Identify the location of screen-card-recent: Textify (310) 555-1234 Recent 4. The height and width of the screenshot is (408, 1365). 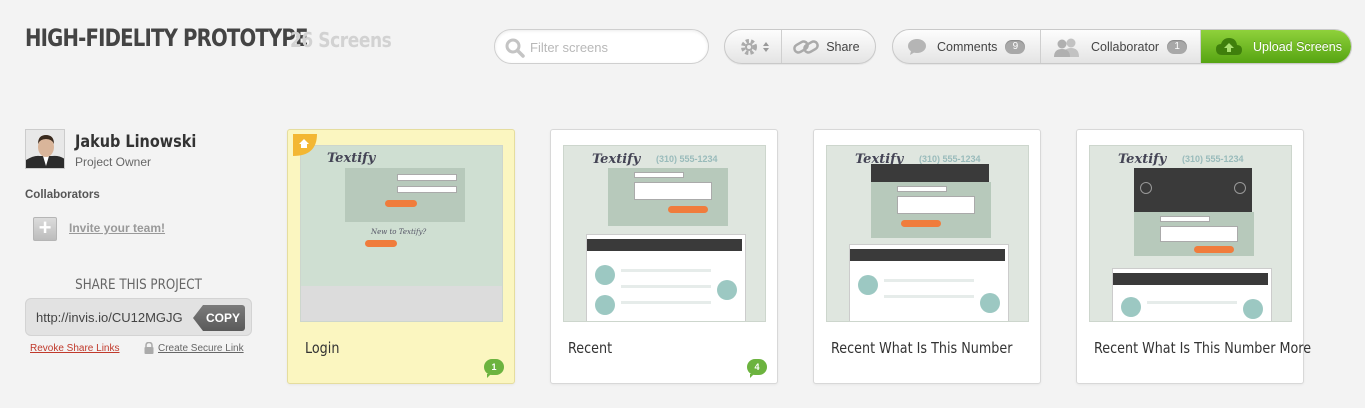
(664, 256).